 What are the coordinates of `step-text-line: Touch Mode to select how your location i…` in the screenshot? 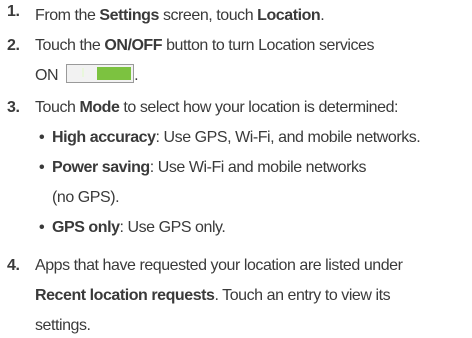 It's located at (253, 108).